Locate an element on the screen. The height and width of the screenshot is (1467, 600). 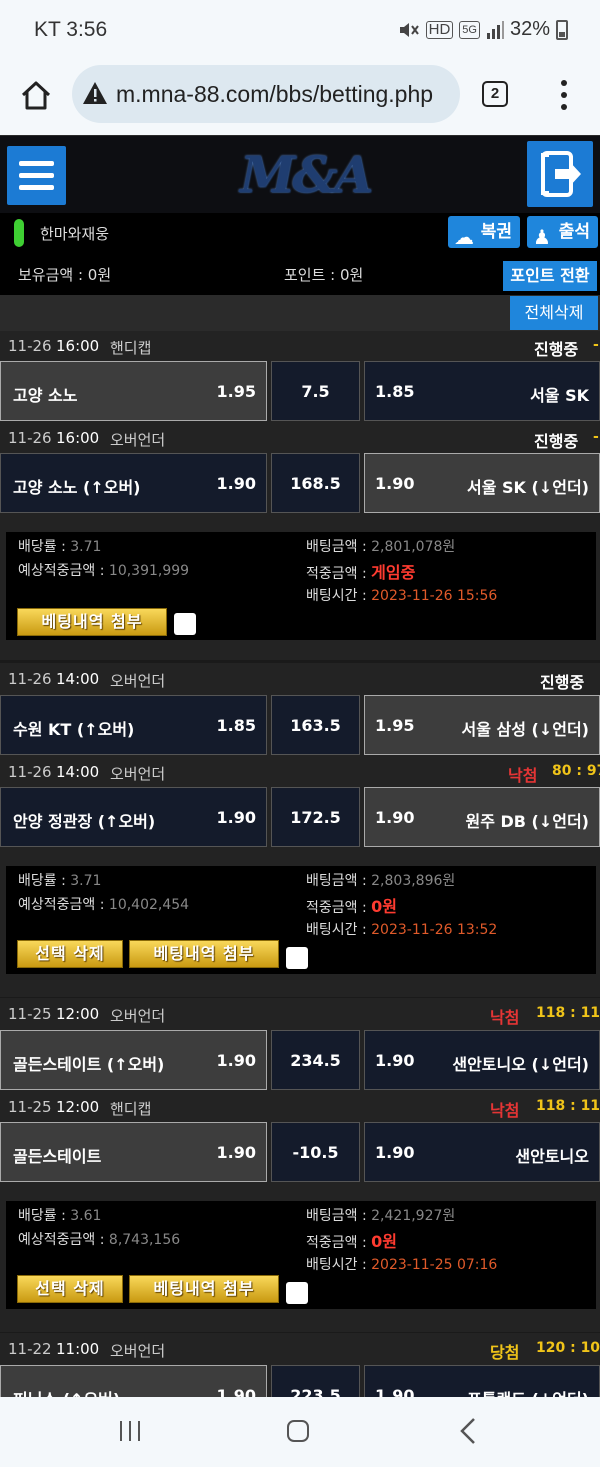
bet-header: 11-26 16:00 핸디캡 진행중 - is located at coordinates (300, 346).